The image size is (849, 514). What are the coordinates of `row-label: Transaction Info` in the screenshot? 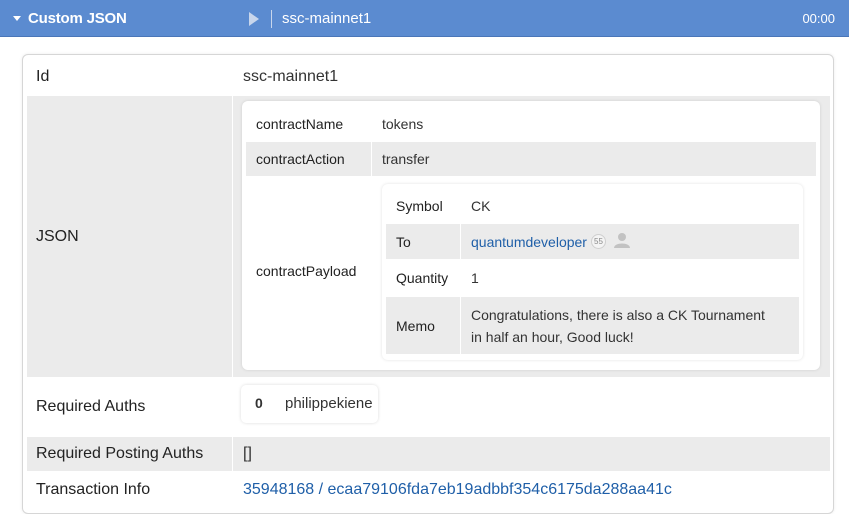 It's located at (93, 489).